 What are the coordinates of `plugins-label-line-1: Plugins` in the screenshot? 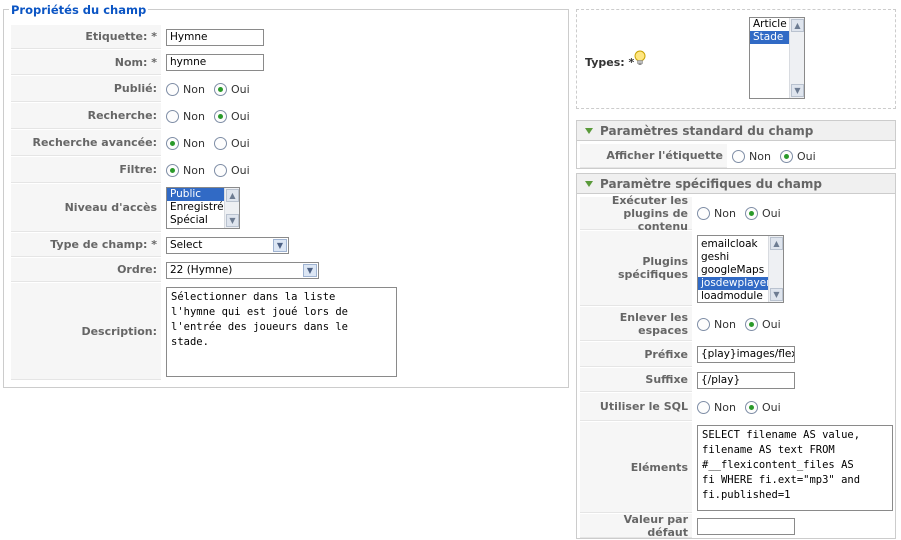 It's located at (665, 261).